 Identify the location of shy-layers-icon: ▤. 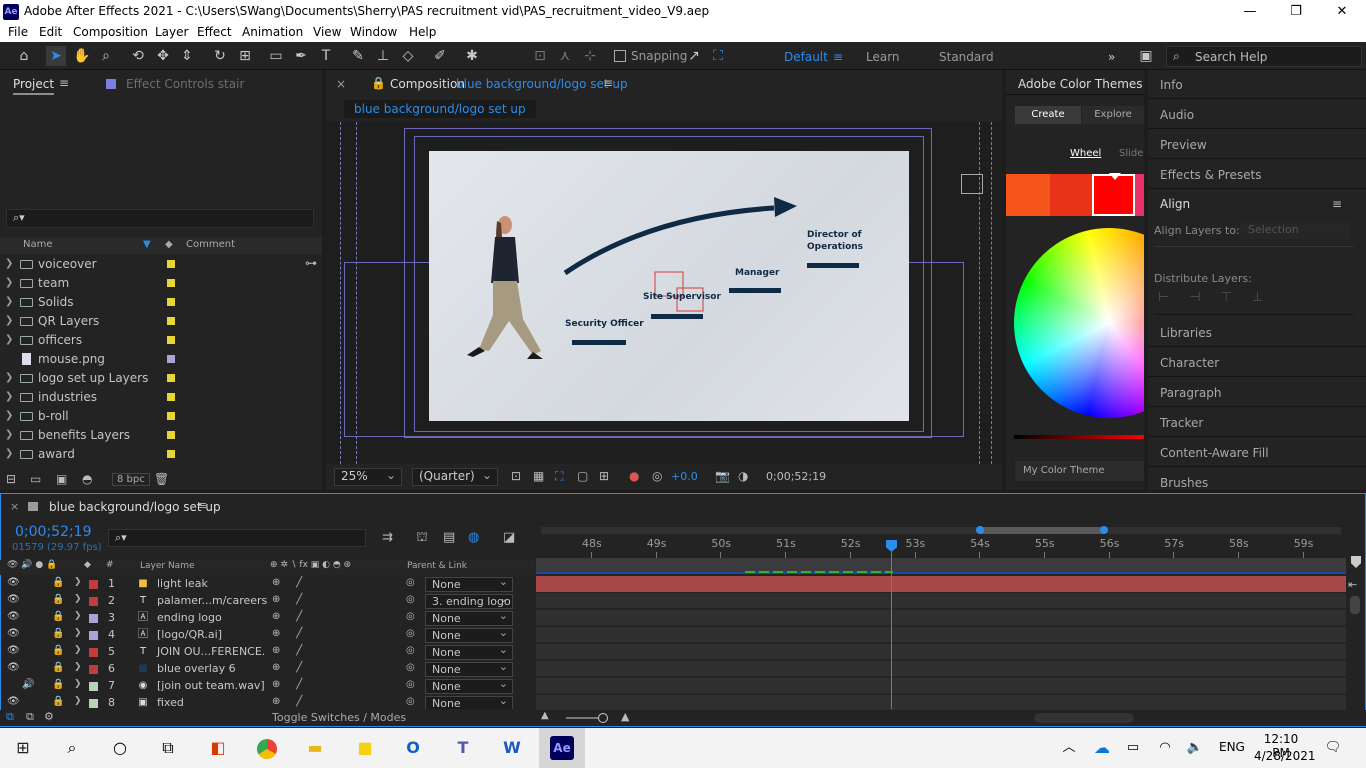
(449, 537).